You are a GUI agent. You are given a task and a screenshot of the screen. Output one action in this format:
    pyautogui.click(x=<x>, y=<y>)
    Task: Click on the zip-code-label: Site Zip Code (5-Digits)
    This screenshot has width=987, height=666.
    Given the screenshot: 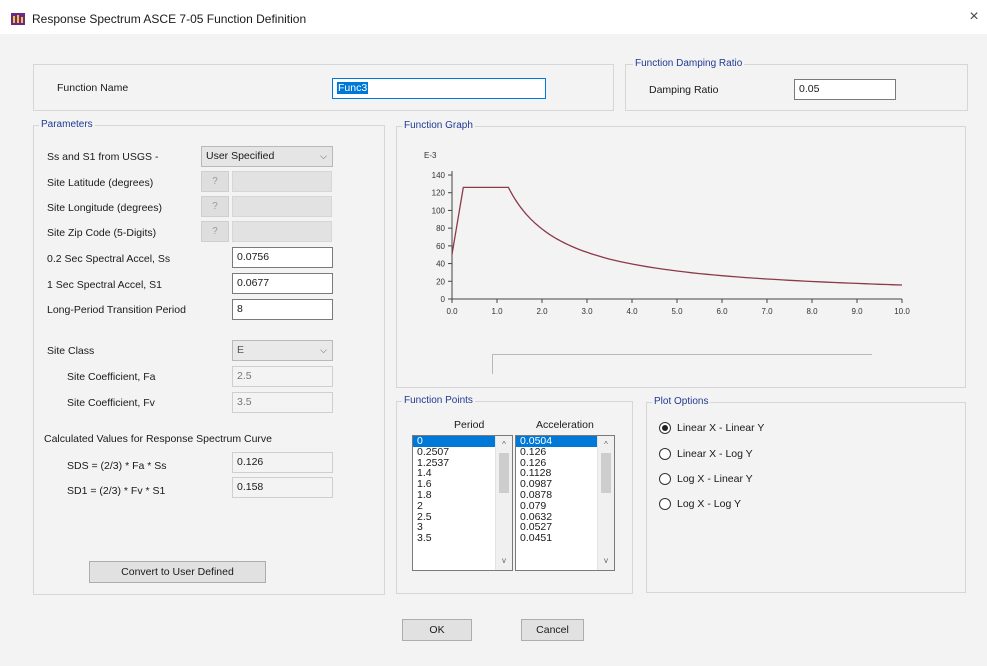 What is the action you would take?
    pyautogui.click(x=102, y=233)
    